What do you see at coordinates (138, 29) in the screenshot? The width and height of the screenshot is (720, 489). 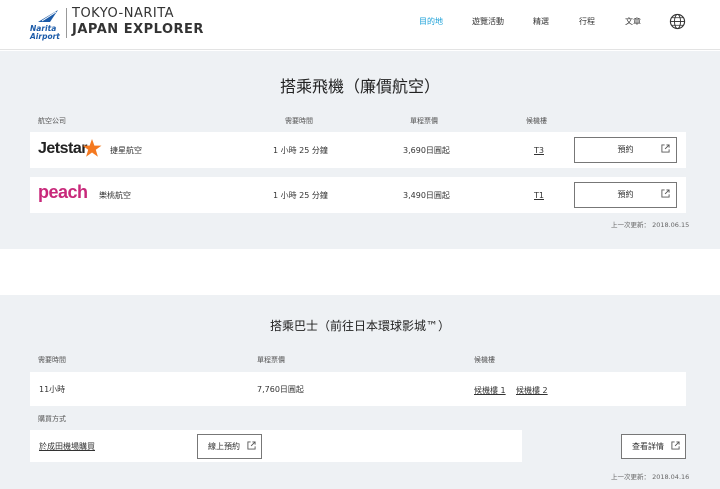 I see `brand-title-line2: JAPAN EXPLORER` at bounding box center [138, 29].